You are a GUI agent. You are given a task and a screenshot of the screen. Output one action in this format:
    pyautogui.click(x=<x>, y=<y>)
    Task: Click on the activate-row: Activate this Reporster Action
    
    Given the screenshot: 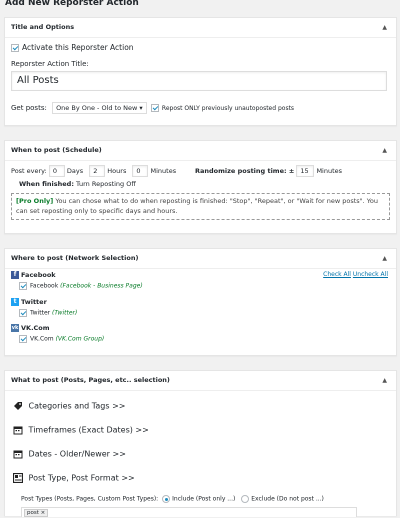 What is the action you would take?
    pyautogui.click(x=72, y=47)
    